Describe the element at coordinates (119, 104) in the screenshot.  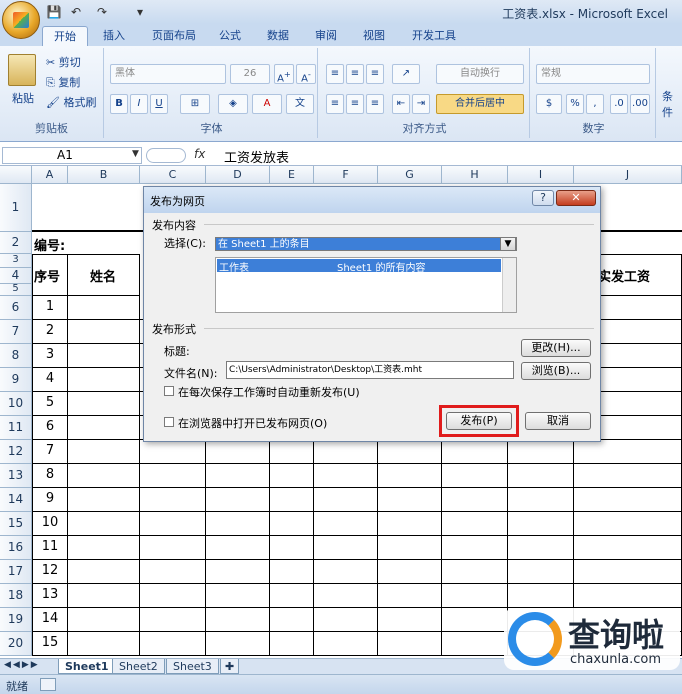
I see `bold-icon: B` at that location.